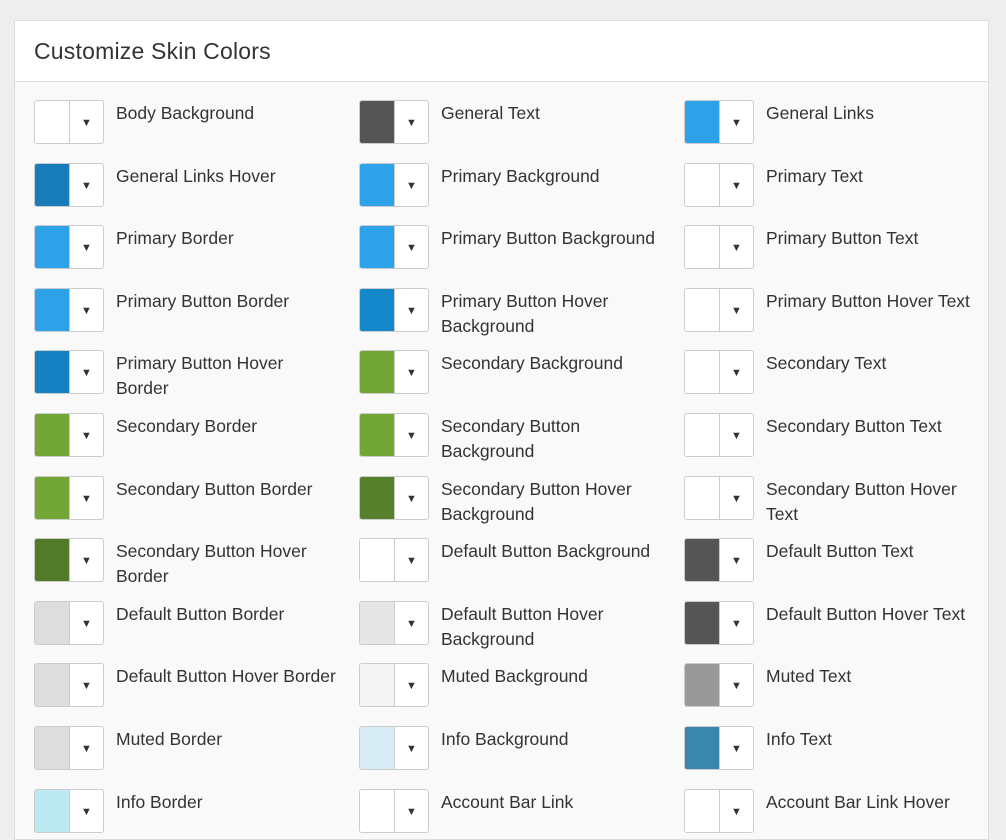 Image resolution: width=1006 pixels, height=840 pixels. I want to click on color-setting-primary-border: ▼ Primary Border, so click(196, 256).